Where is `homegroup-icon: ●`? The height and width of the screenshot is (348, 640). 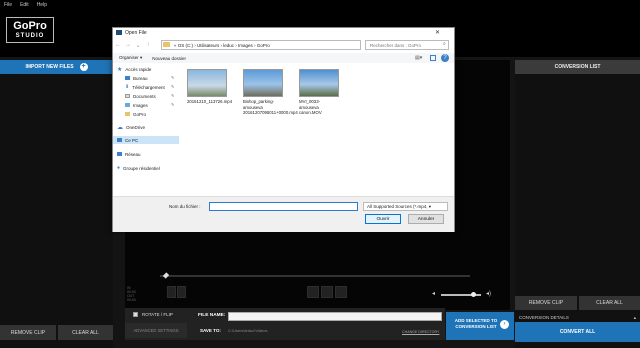 homegroup-icon: ● is located at coordinates (119, 168).